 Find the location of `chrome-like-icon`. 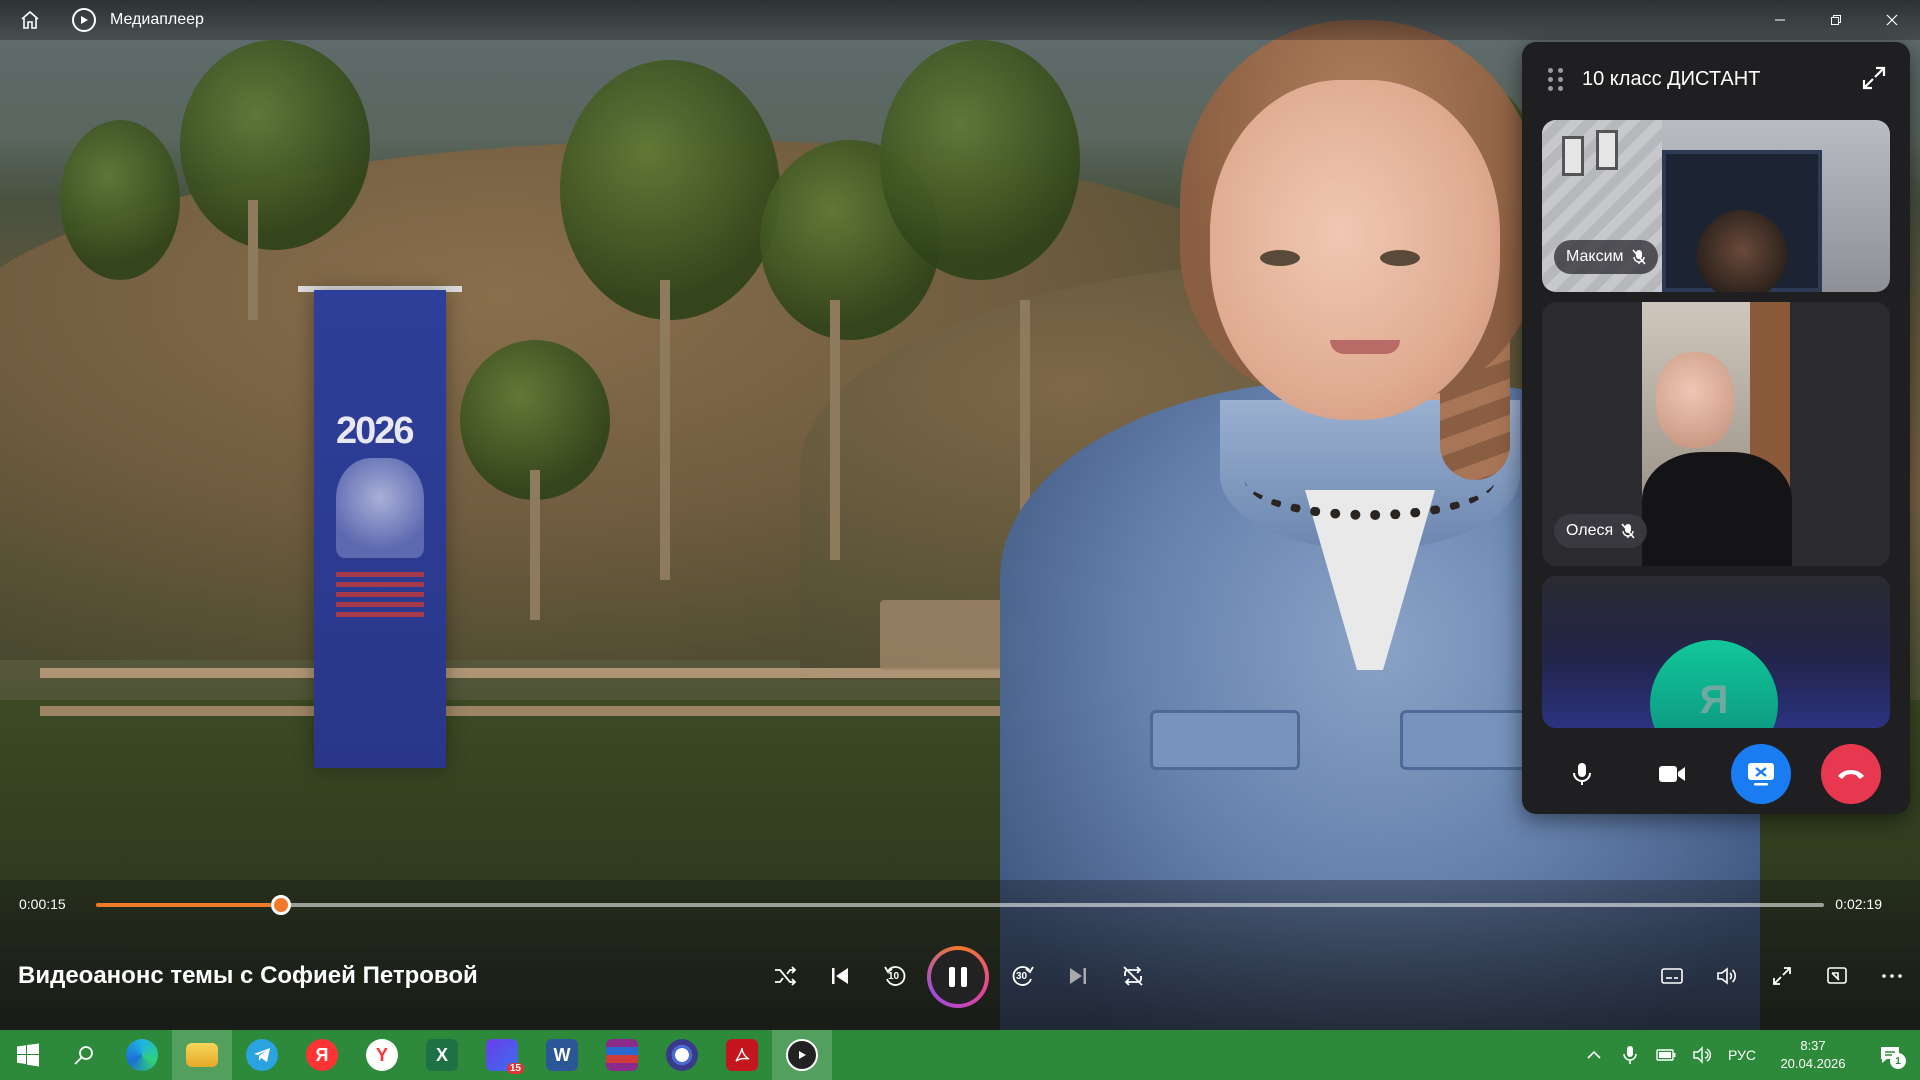

chrome-like-icon is located at coordinates (682, 1055).